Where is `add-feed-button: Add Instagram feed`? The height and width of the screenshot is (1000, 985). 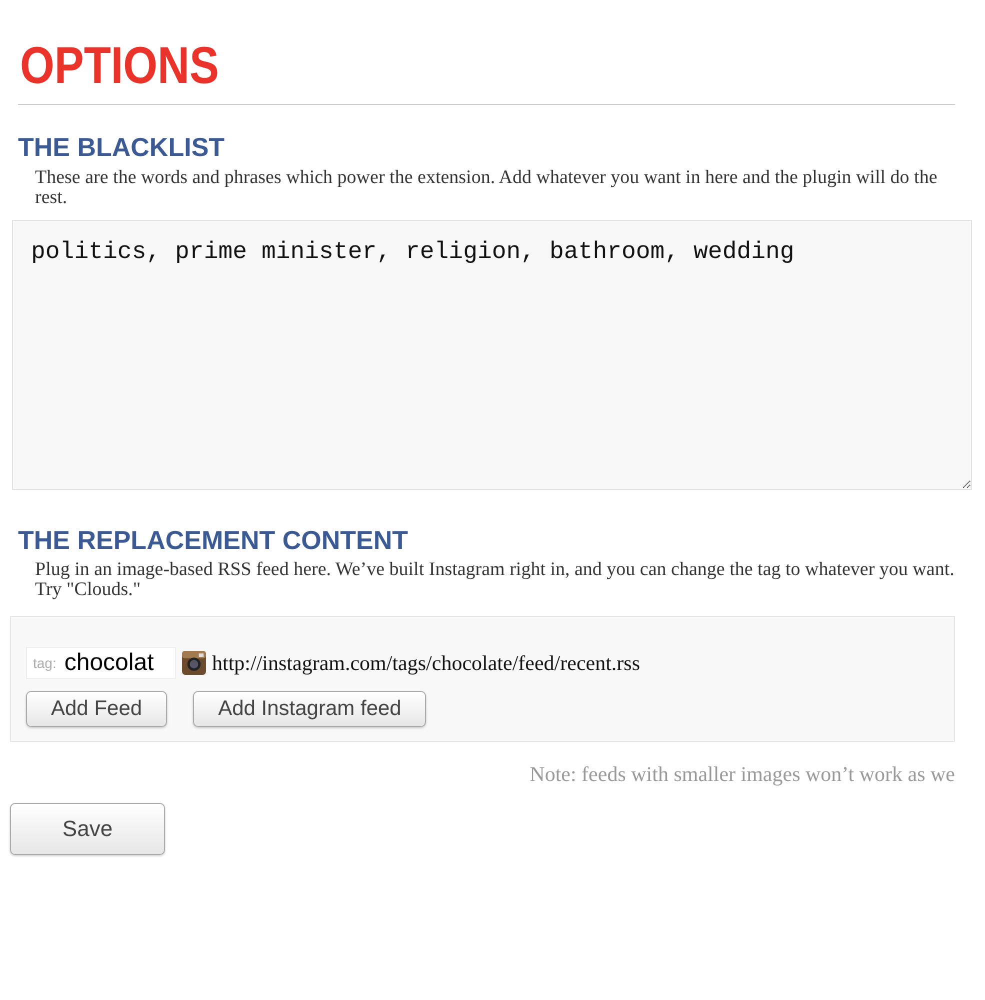 add-feed-button: Add Instagram feed is located at coordinates (309, 709).